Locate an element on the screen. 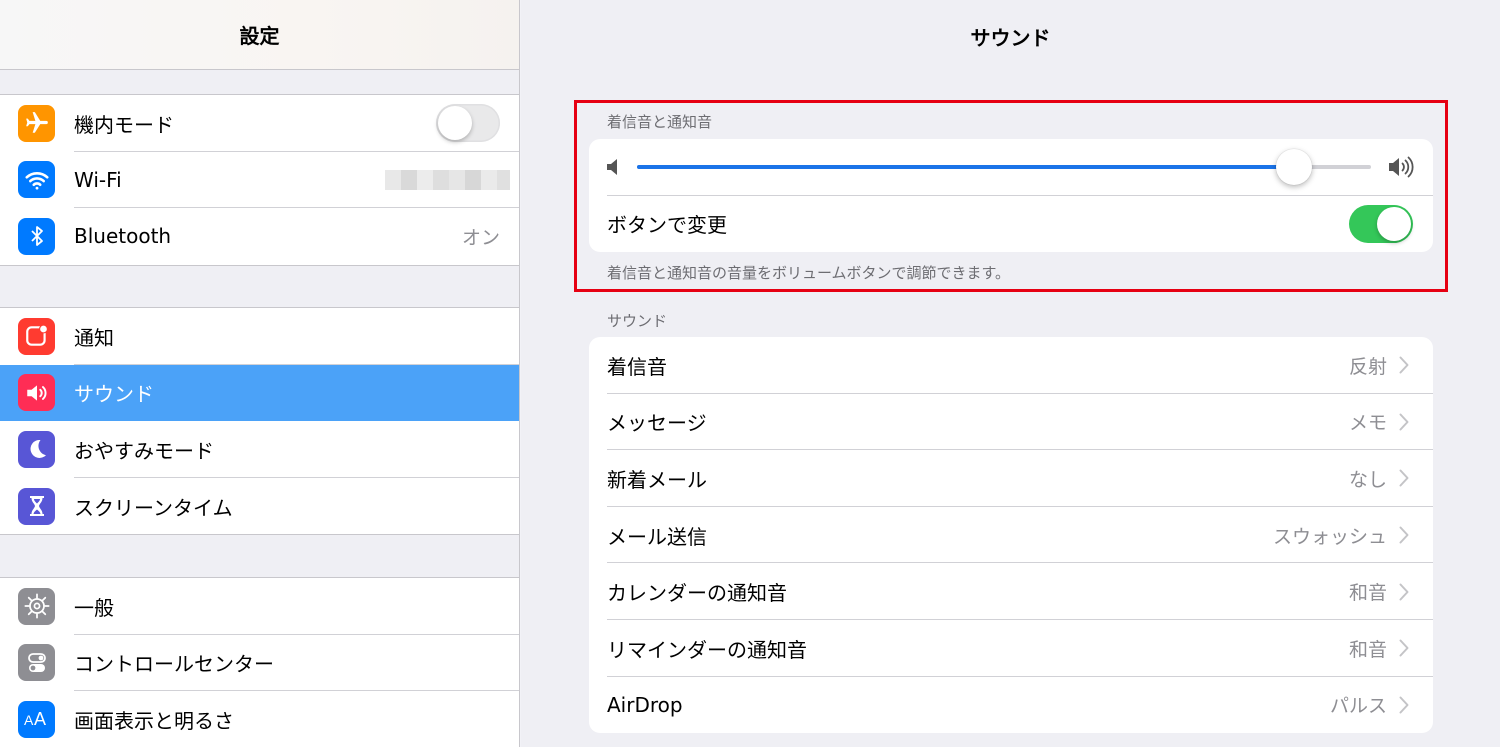 This screenshot has height=747, width=1500. ringer-volume-row is located at coordinates (1011, 167).